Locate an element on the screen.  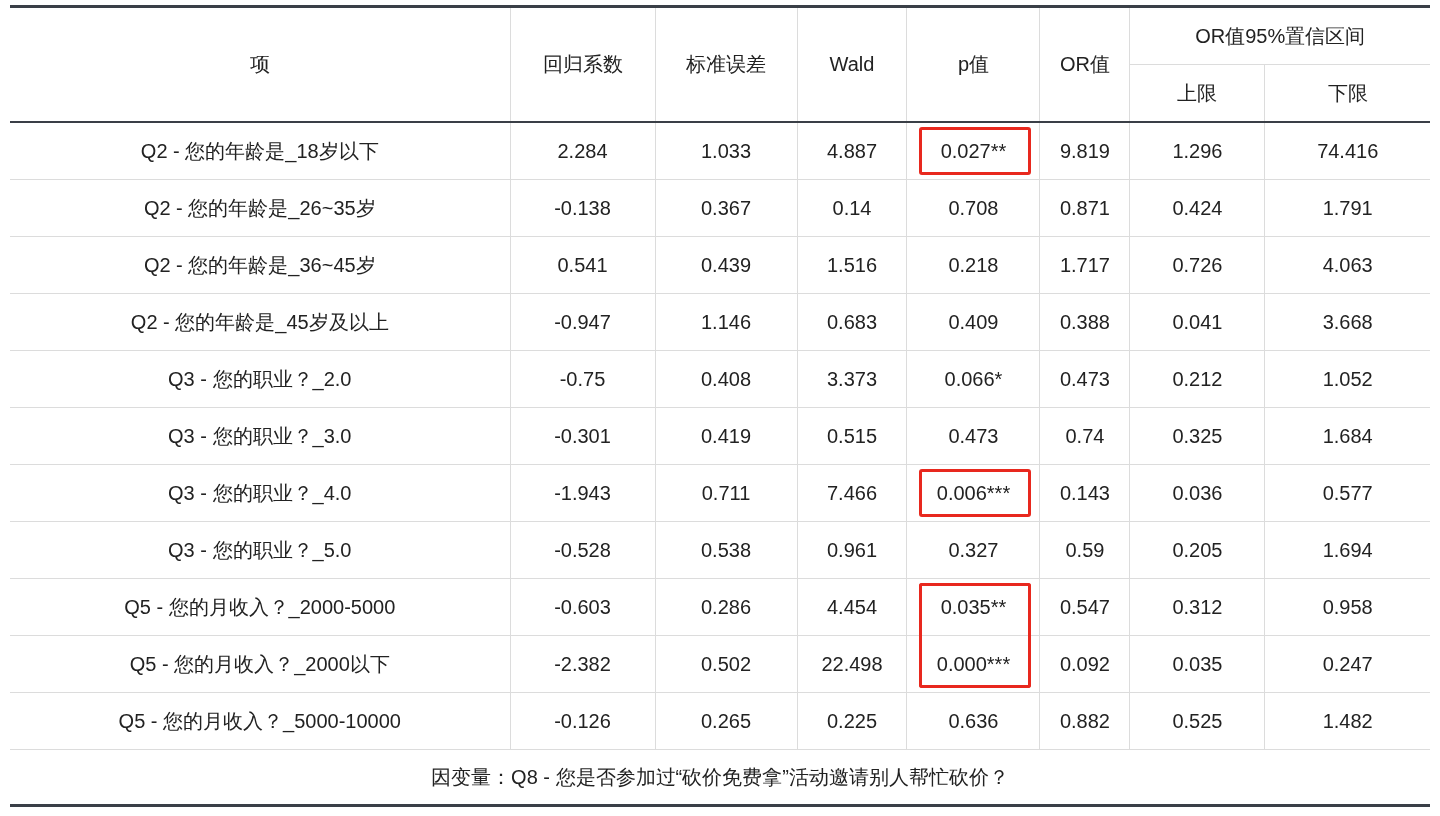
table-cell: 0.218 is located at coordinates (973, 265).